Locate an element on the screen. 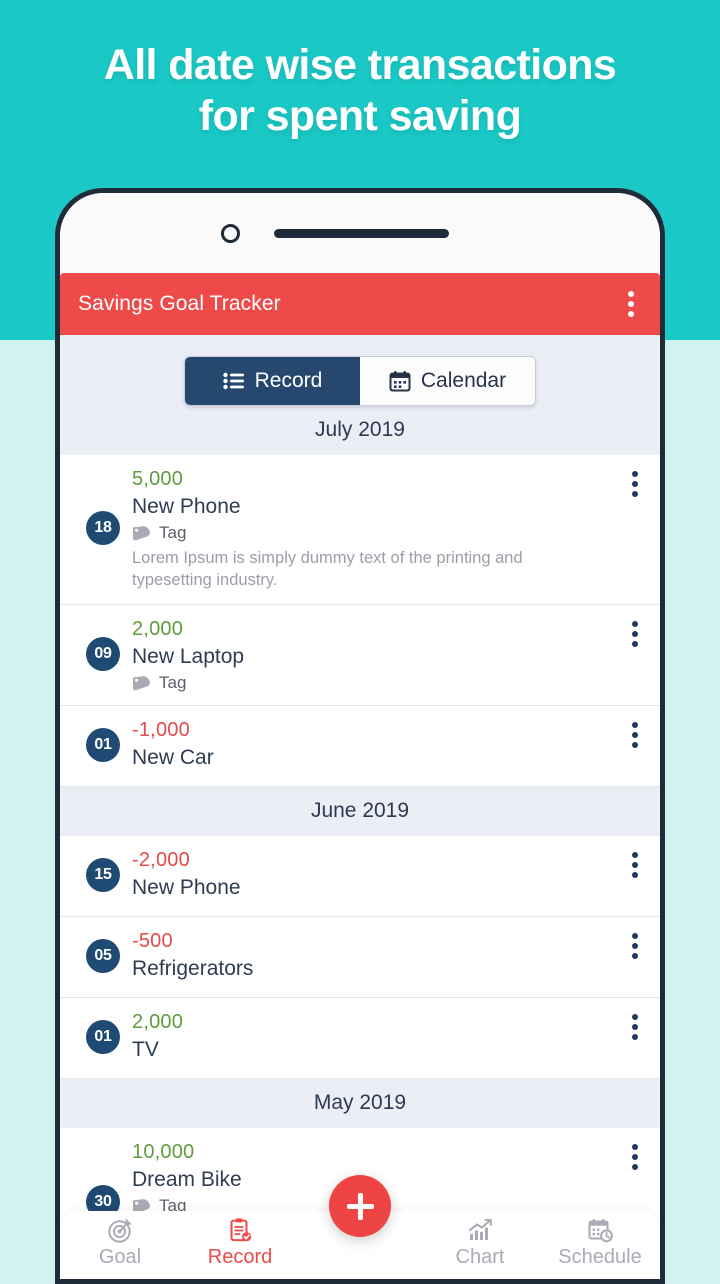 The height and width of the screenshot is (1284, 720). month-header: June 2019 is located at coordinates (360, 812).